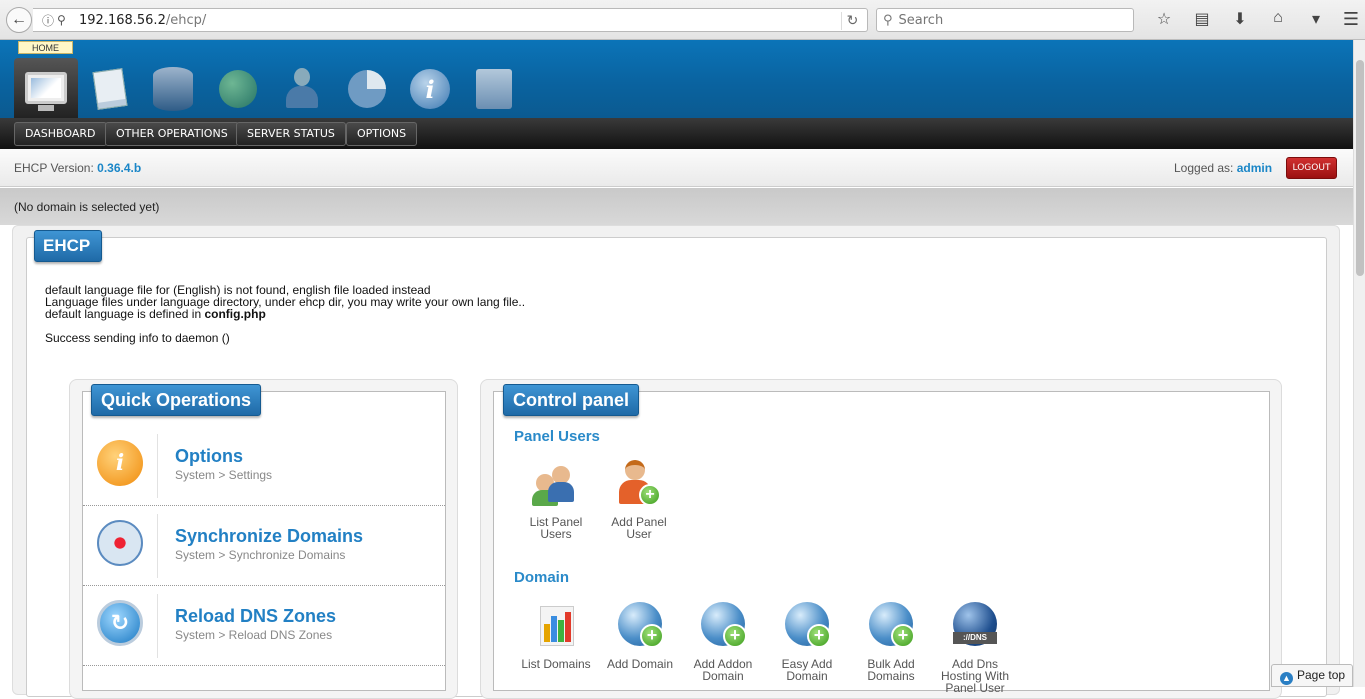 Image resolution: width=1365 pixels, height=699 pixels. Describe the element at coordinates (68, 246) in the screenshot. I see `page-title: EHCP` at that location.